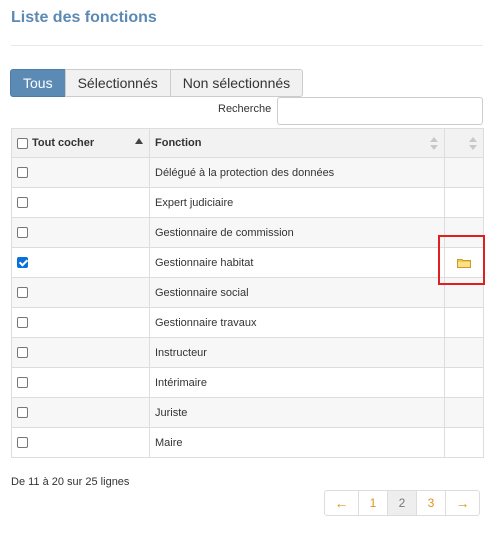  What do you see at coordinates (236, 83) in the screenshot?
I see `tab-non-selectionnes: Non sélectionnés` at bounding box center [236, 83].